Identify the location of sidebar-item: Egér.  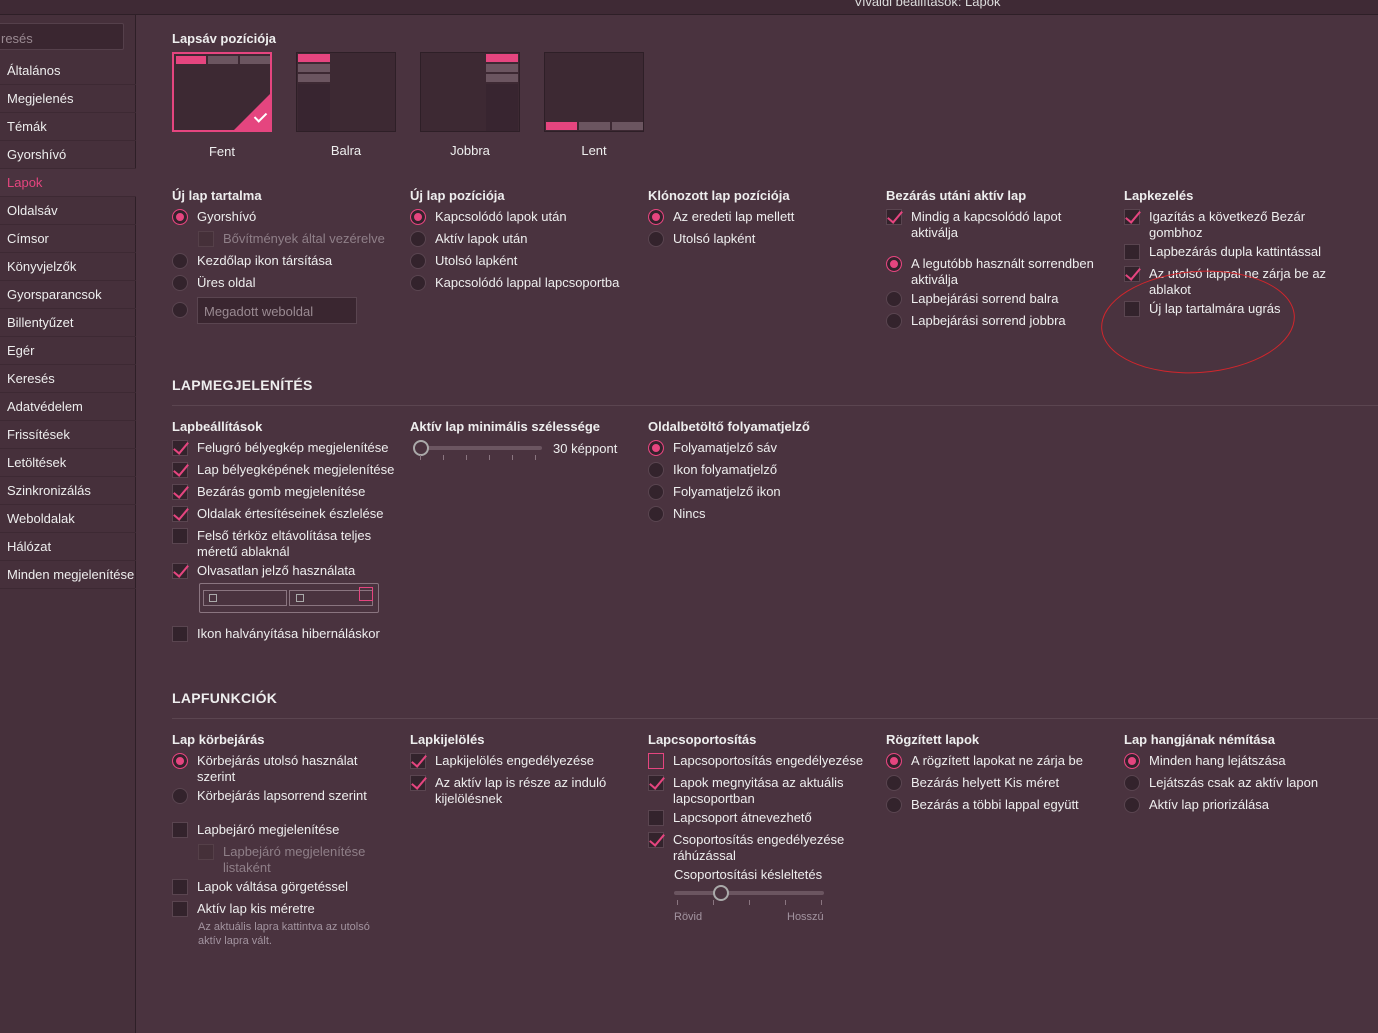
(68, 351).